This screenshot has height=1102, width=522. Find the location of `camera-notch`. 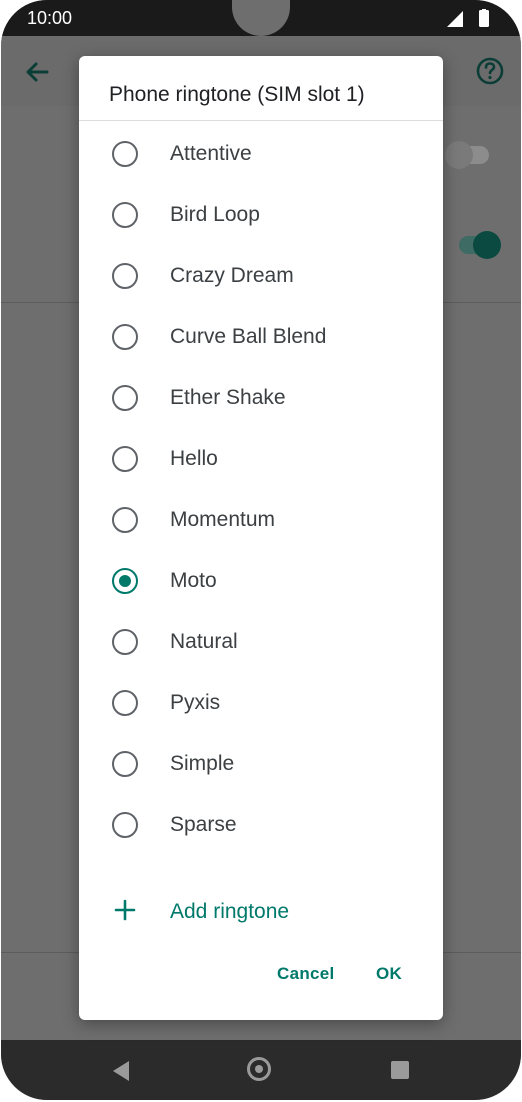

camera-notch is located at coordinates (261, 18).